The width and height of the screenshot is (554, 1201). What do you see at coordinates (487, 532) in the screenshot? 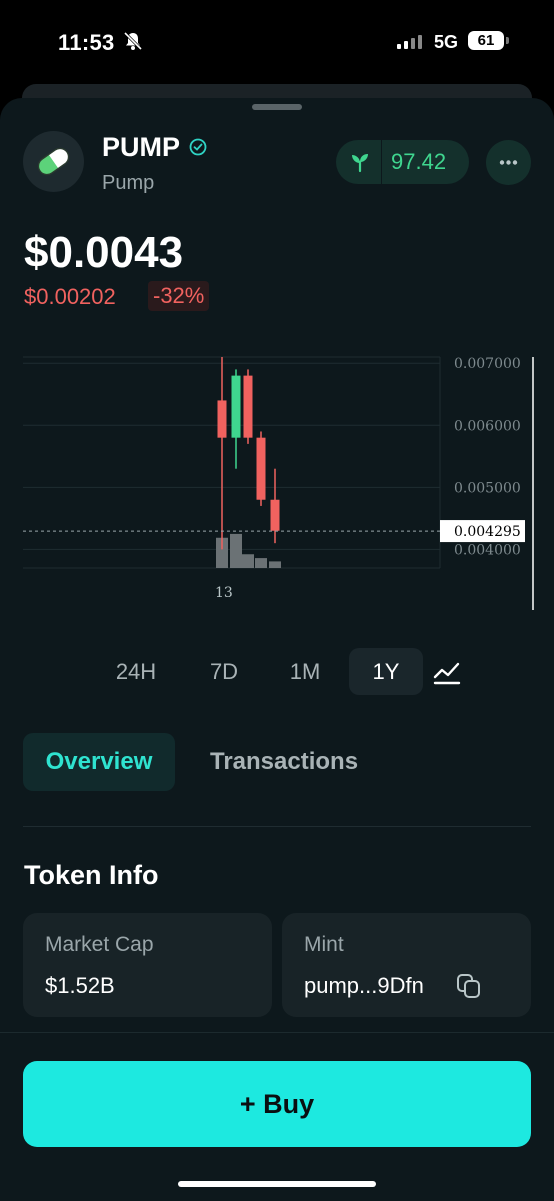
I see `current-price-label: 0.004295` at bounding box center [487, 532].